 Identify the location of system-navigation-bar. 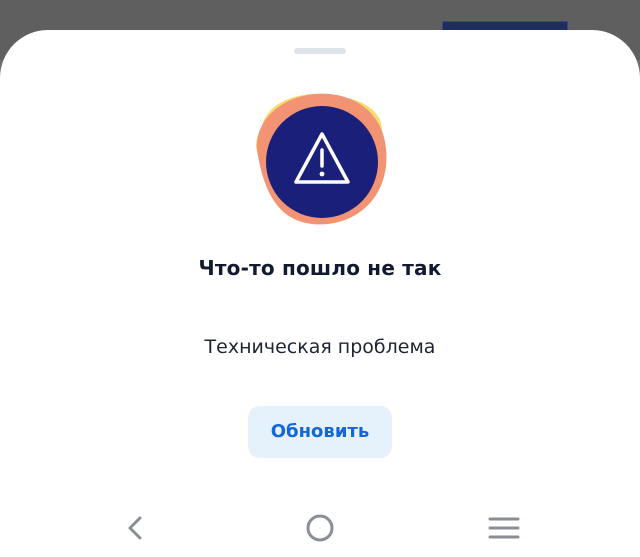
(320, 528).